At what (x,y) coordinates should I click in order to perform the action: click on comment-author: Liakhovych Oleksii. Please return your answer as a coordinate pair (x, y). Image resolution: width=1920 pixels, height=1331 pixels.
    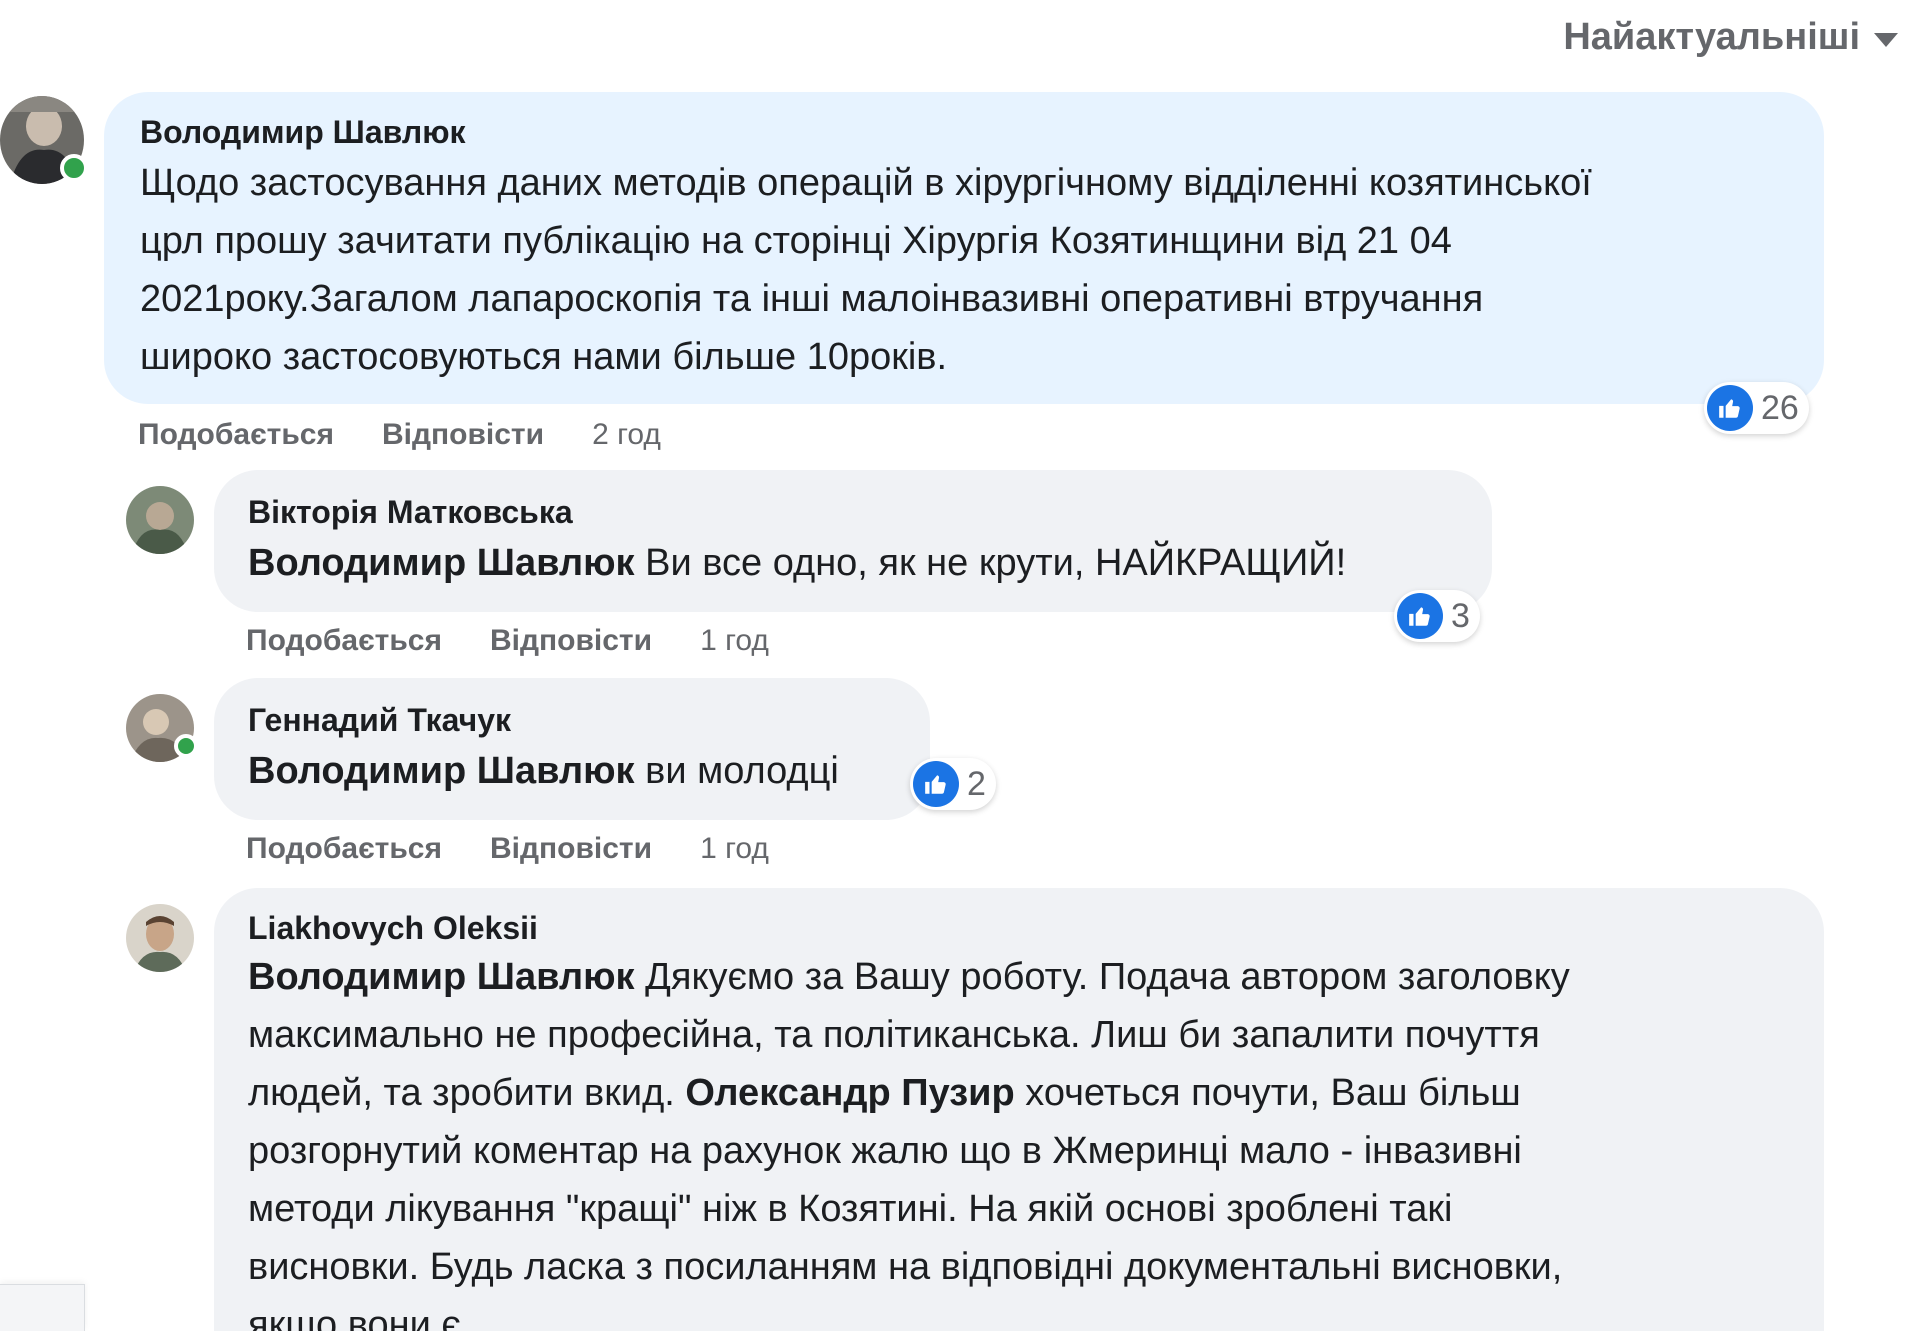
    Looking at the image, I should click on (1019, 928).